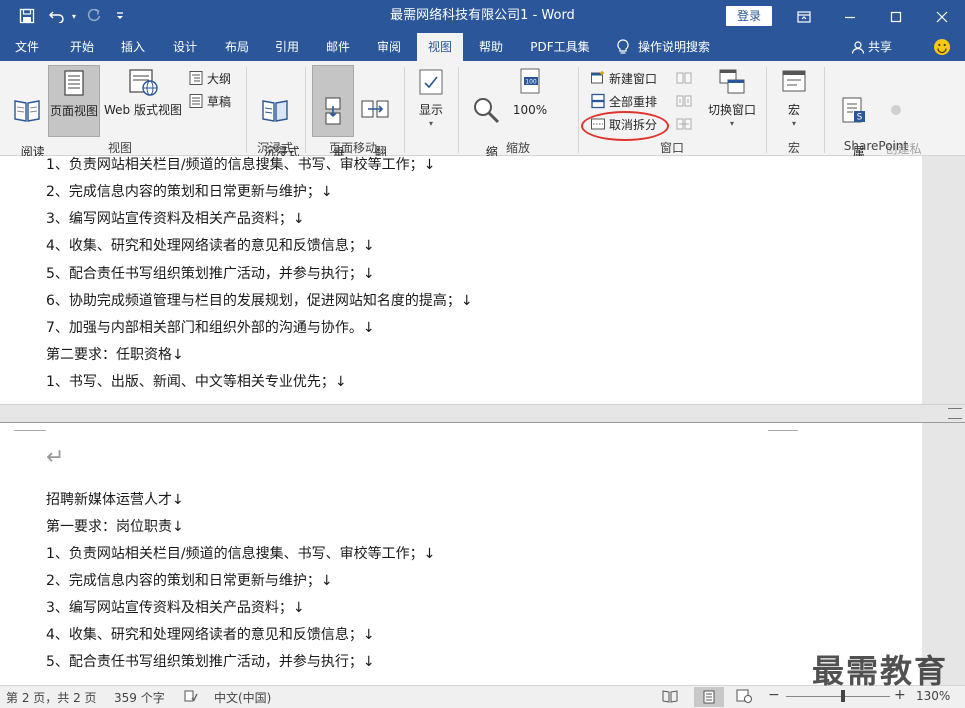 This screenshot has height=708, width=965. Describe the element at coordinates (375, 111) in the screenshot. I see `side-to-side-icon` at that location.